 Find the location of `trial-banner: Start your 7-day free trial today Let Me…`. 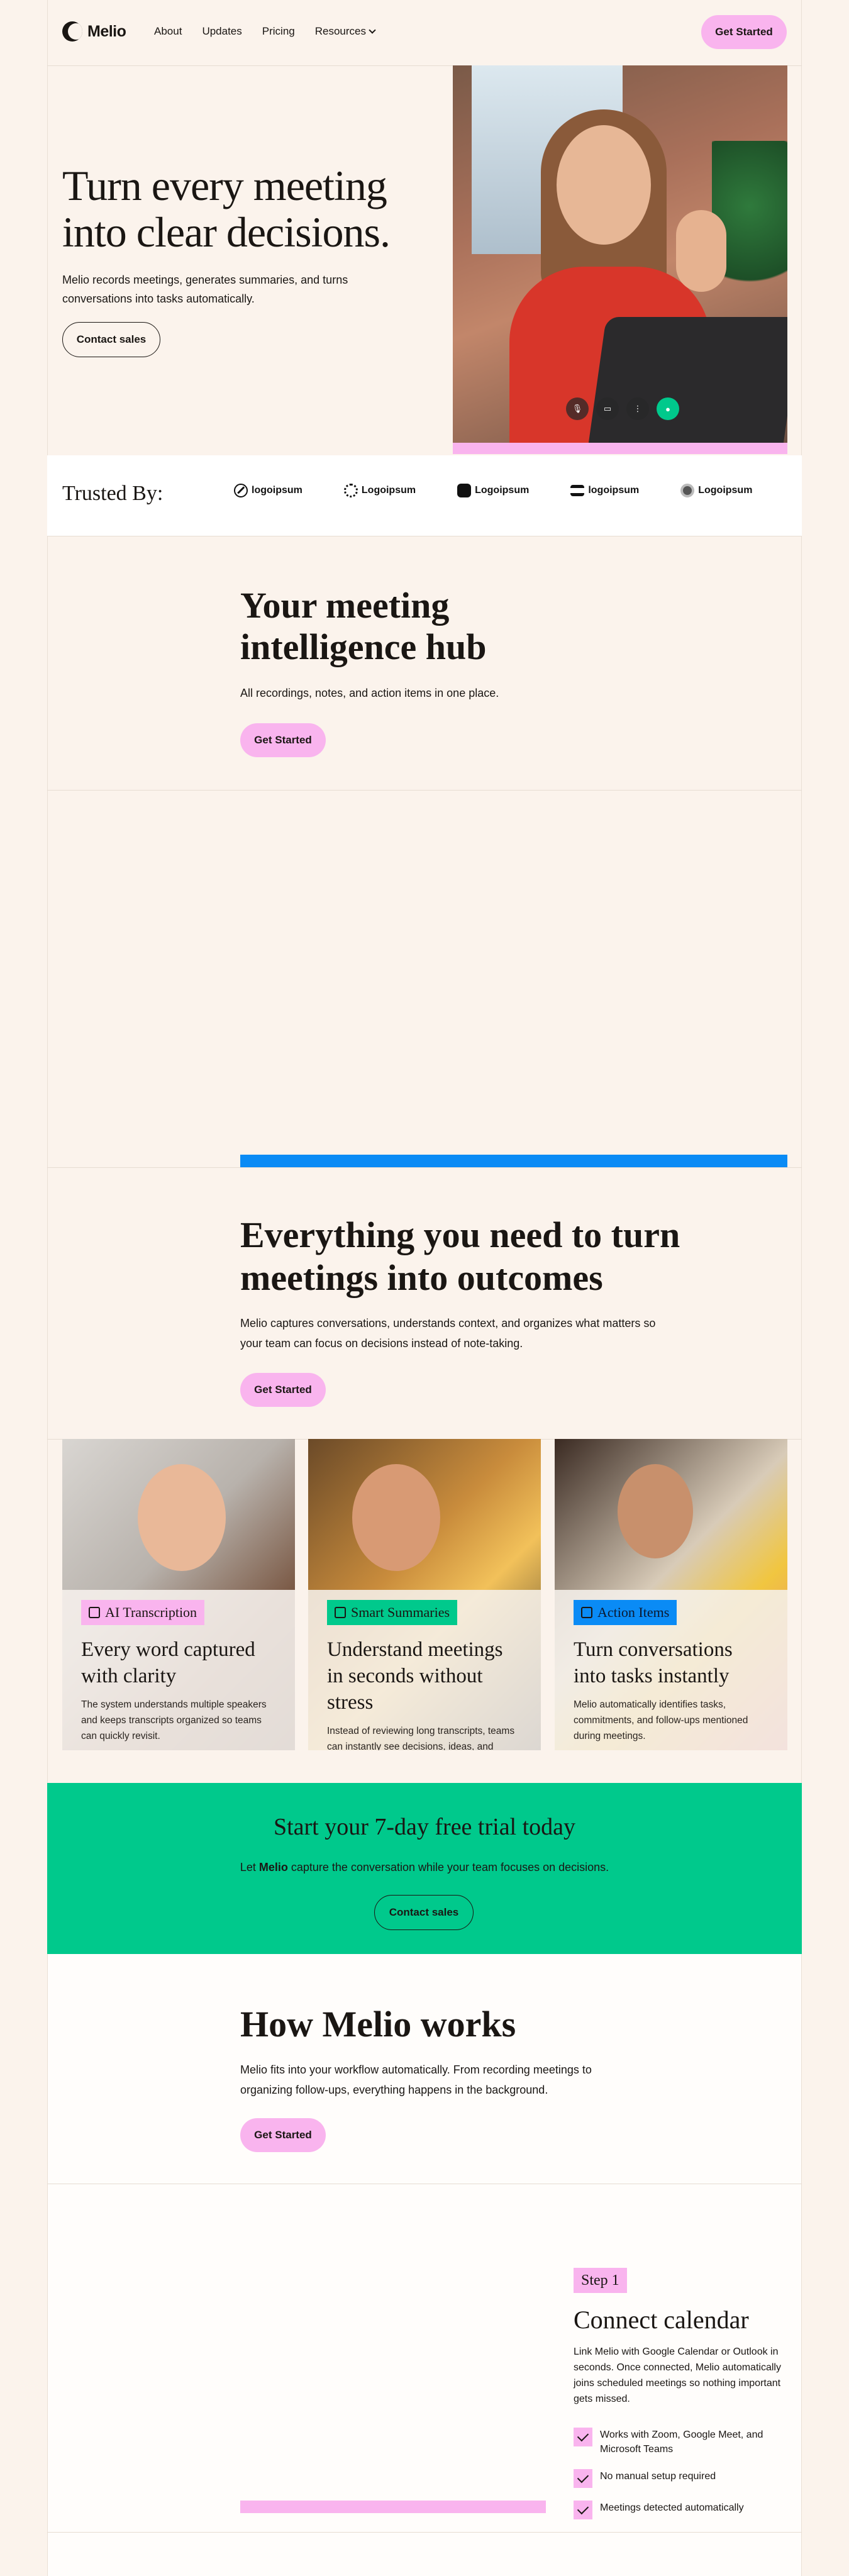

trial-banner: Start your 7-day free trial today Let Me… is located at coordinates (425, 1868).